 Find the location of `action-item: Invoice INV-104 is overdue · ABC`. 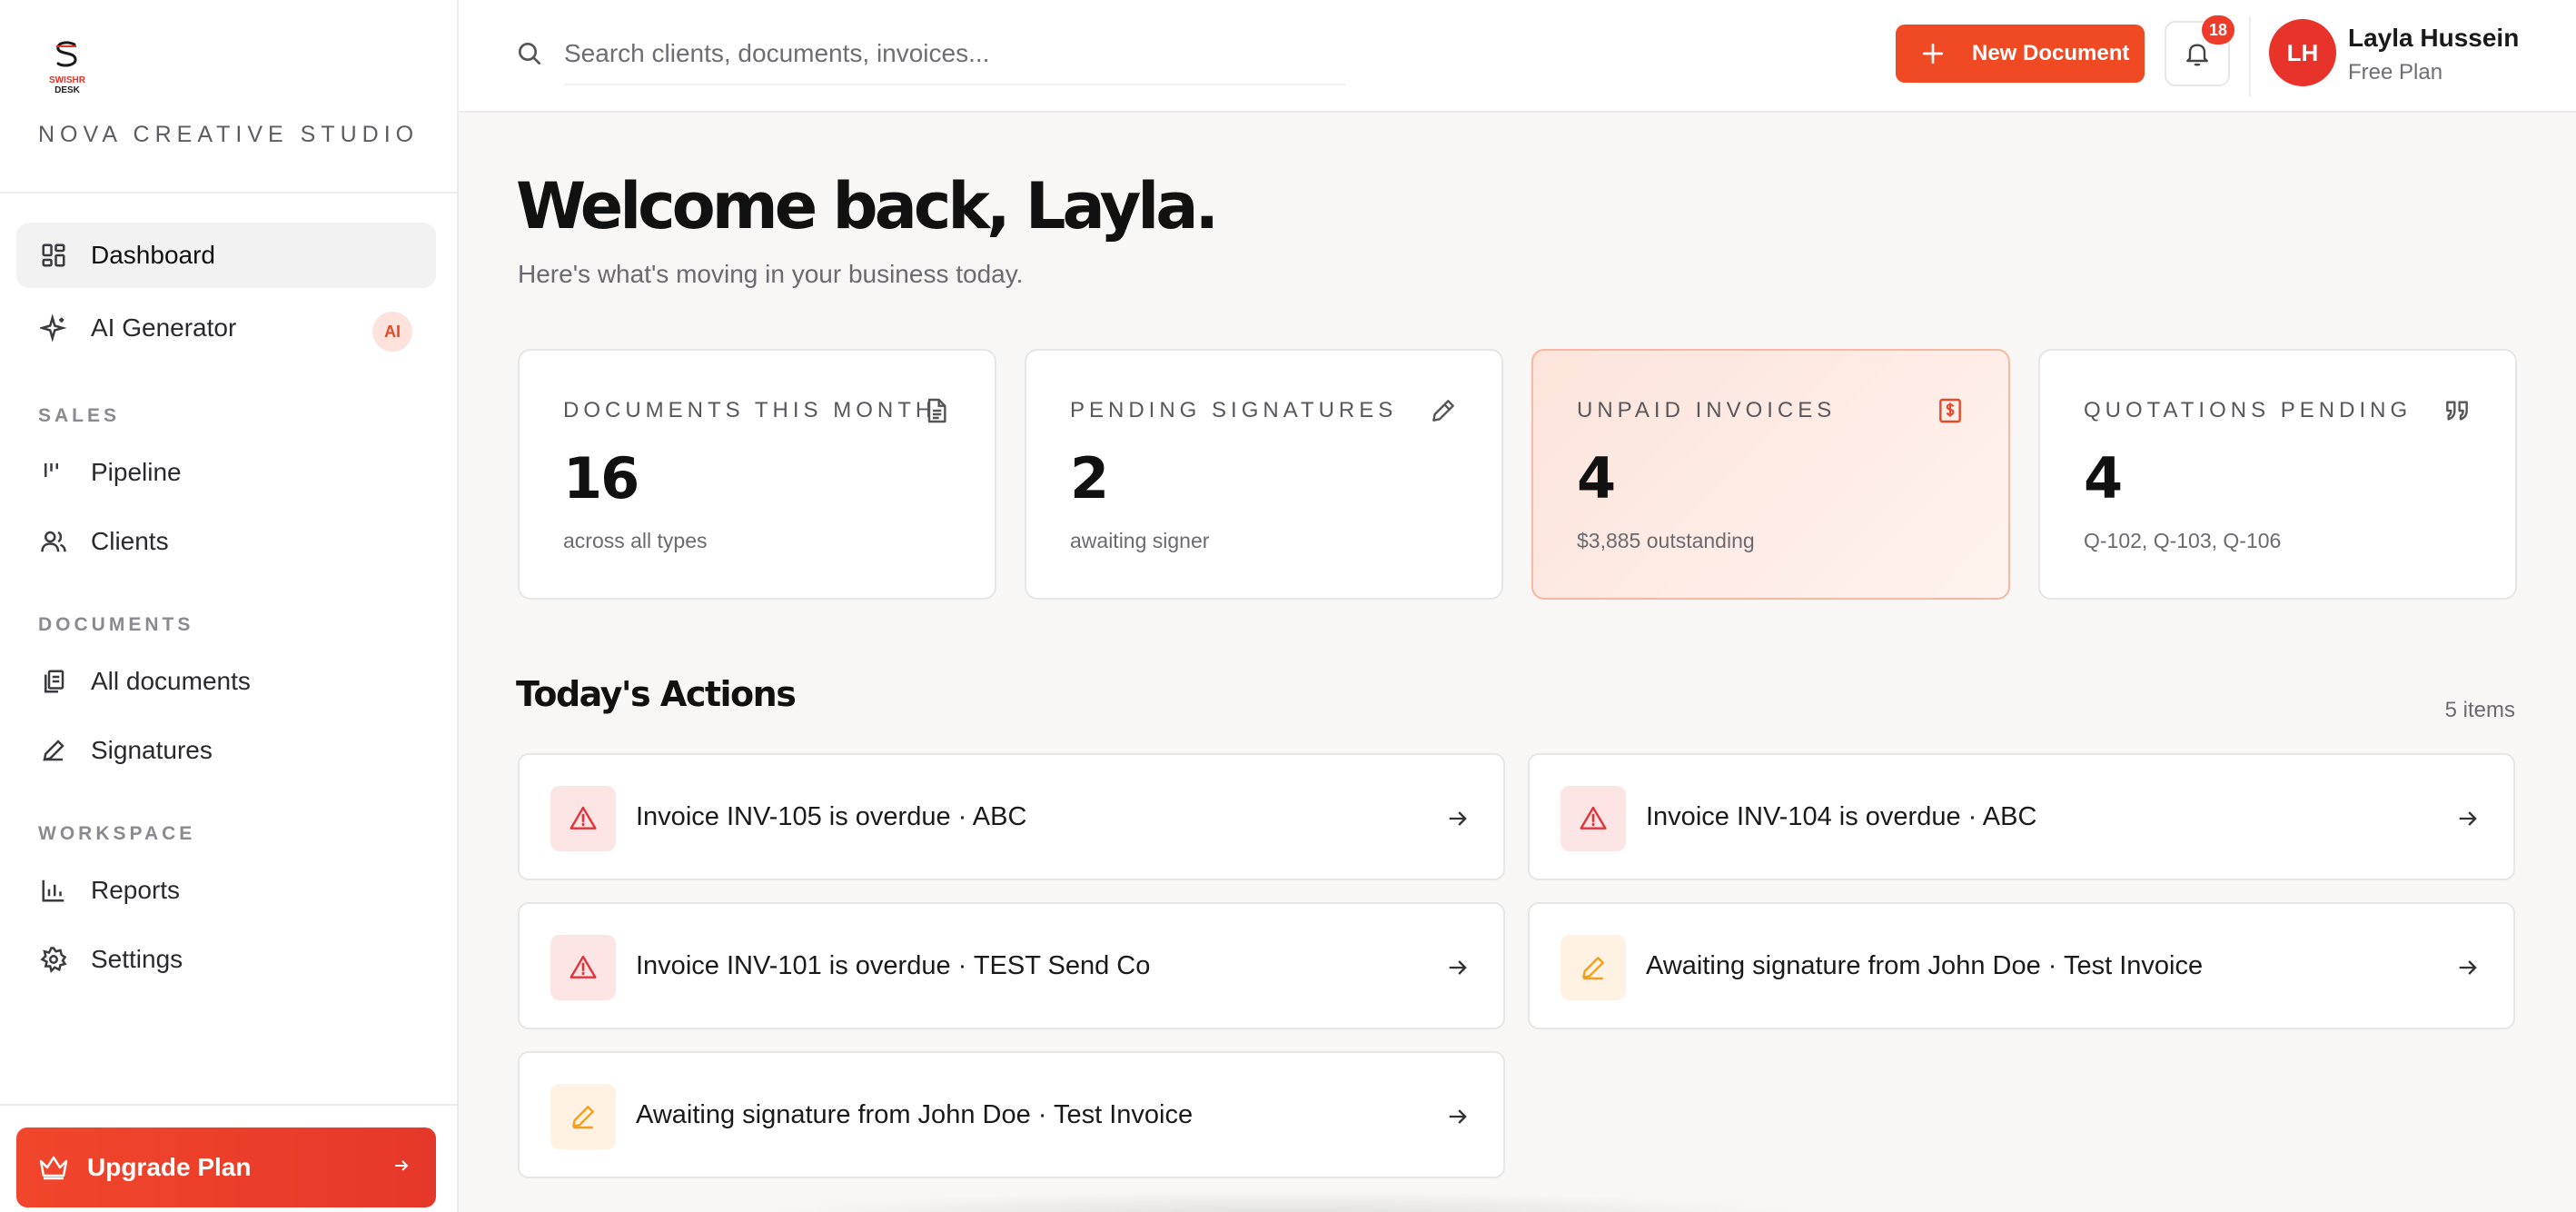

action-item: Invoice INV-104 is overdue · ABC is located at coordinates (2021, 816).